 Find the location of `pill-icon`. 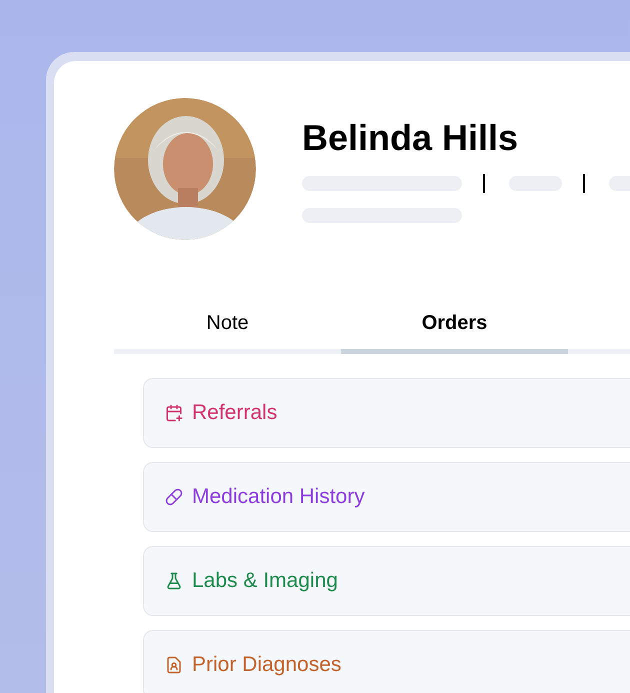

pill-icon is located at coordinates (174, 497).